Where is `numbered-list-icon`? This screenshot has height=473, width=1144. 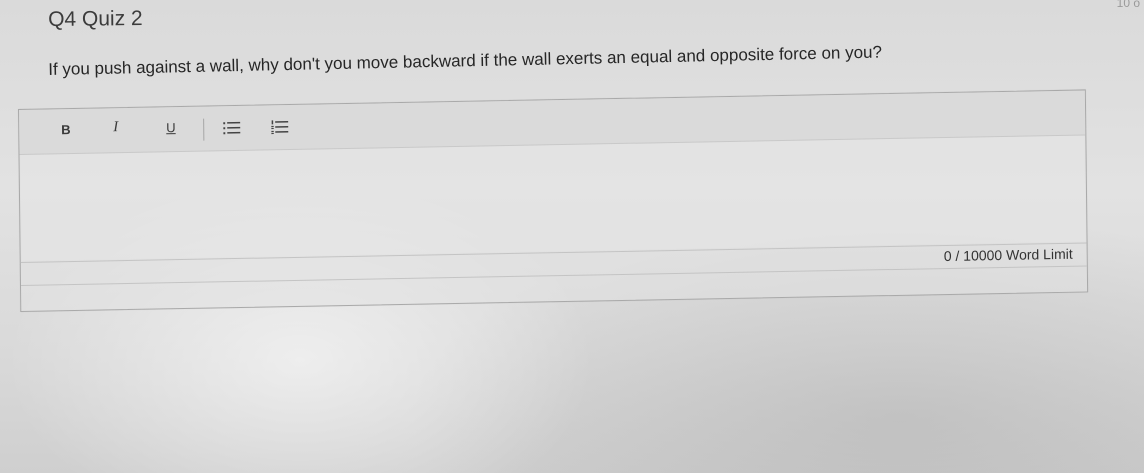 numbered-list-icon is located at coordinates (280, 127).